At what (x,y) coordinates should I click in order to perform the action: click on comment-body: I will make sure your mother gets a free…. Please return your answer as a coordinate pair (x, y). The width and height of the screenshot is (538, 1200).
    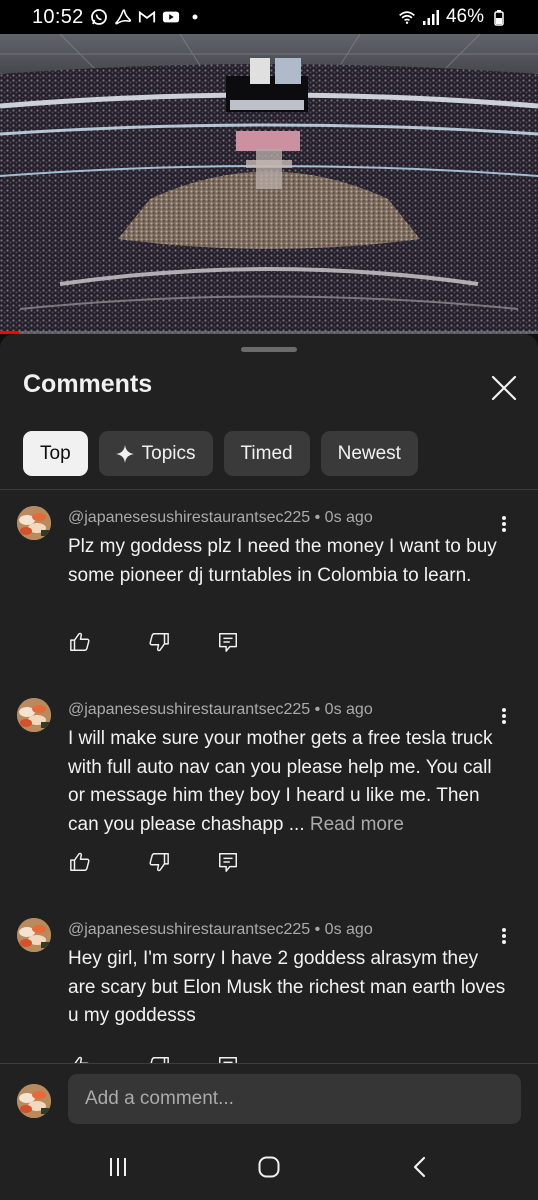
    Looking at the image, I should click on (280, 781).